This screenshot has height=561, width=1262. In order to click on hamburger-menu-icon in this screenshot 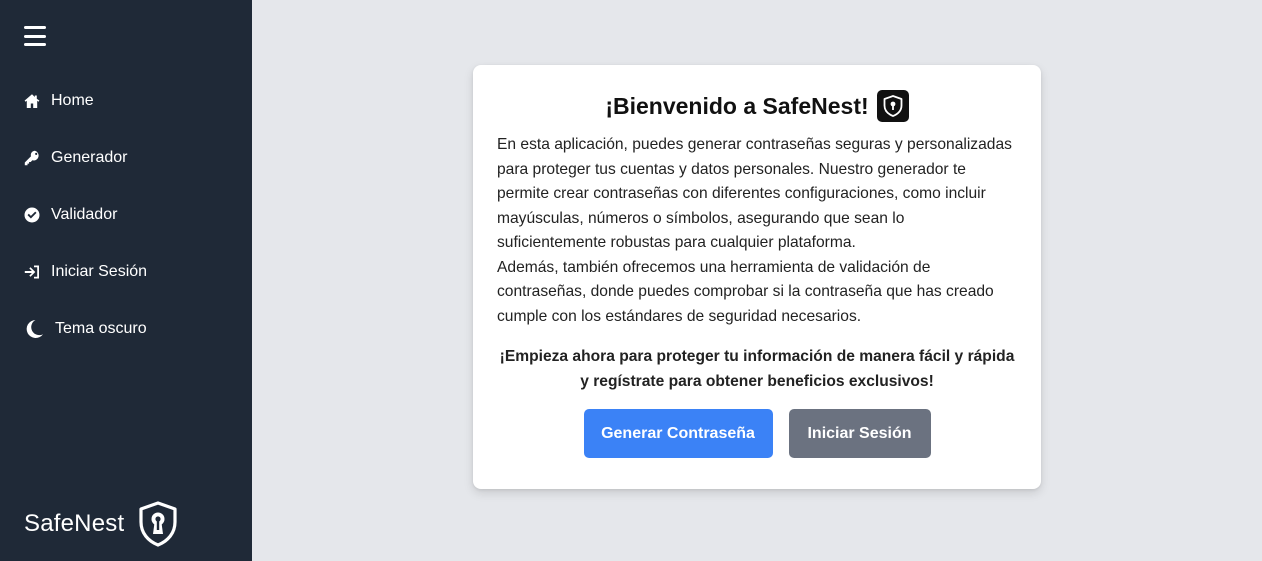, I will do `click(35, 36)`.